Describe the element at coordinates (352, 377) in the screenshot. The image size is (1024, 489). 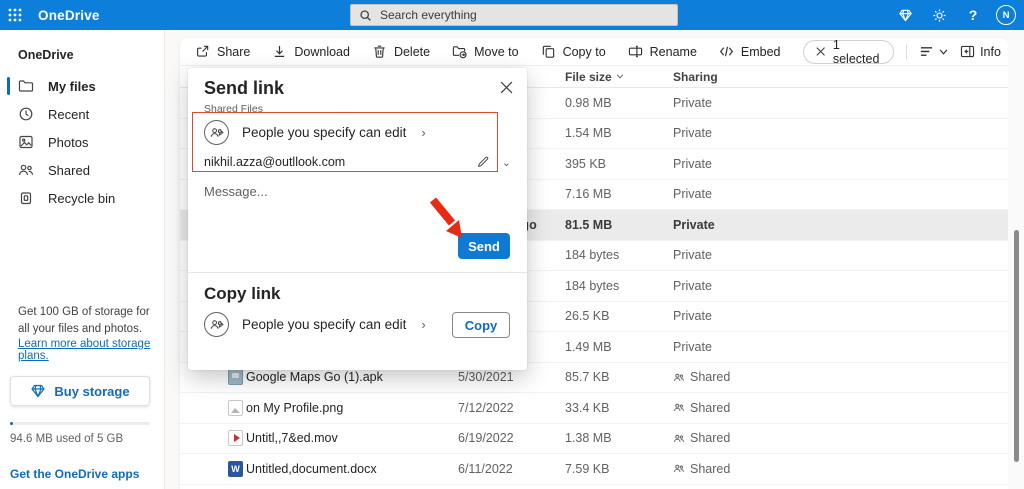
I see `file-name-cell: Google Maps Go (1).apk` at that location.